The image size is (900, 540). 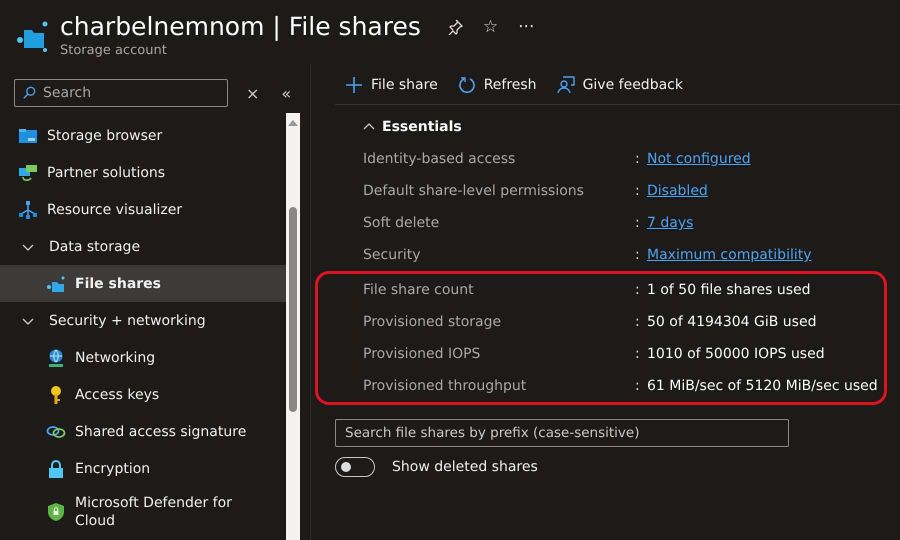 I want to click on scroll-thumb, so click(x=293, y=309).